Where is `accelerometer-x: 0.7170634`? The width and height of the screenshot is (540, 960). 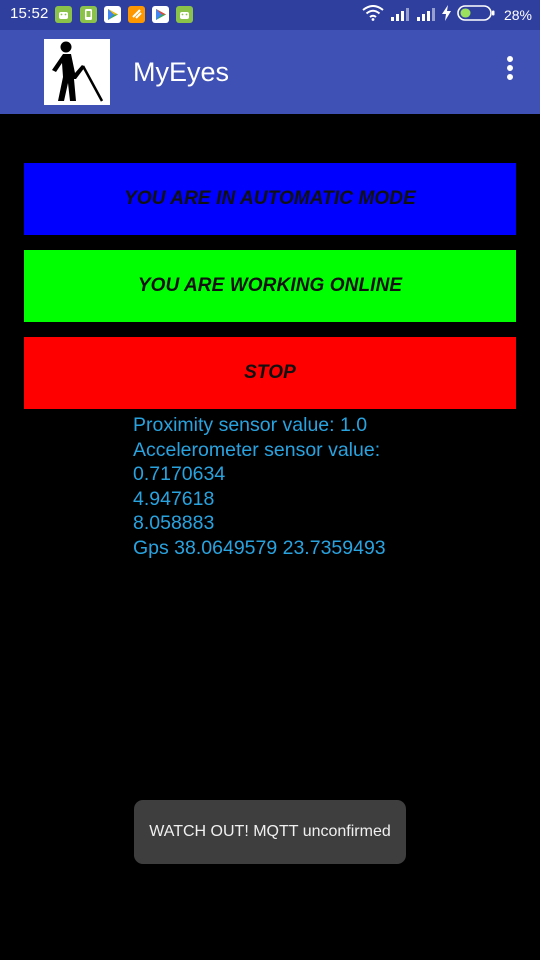
accelerometer-x: 0.7170634 is located at coordinates (179, 474).